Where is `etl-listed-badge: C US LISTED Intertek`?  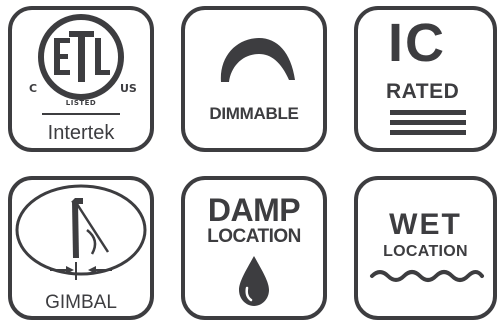 etl-listed-badge: C US LISTED Intertek is located at coordinates (81, 79).